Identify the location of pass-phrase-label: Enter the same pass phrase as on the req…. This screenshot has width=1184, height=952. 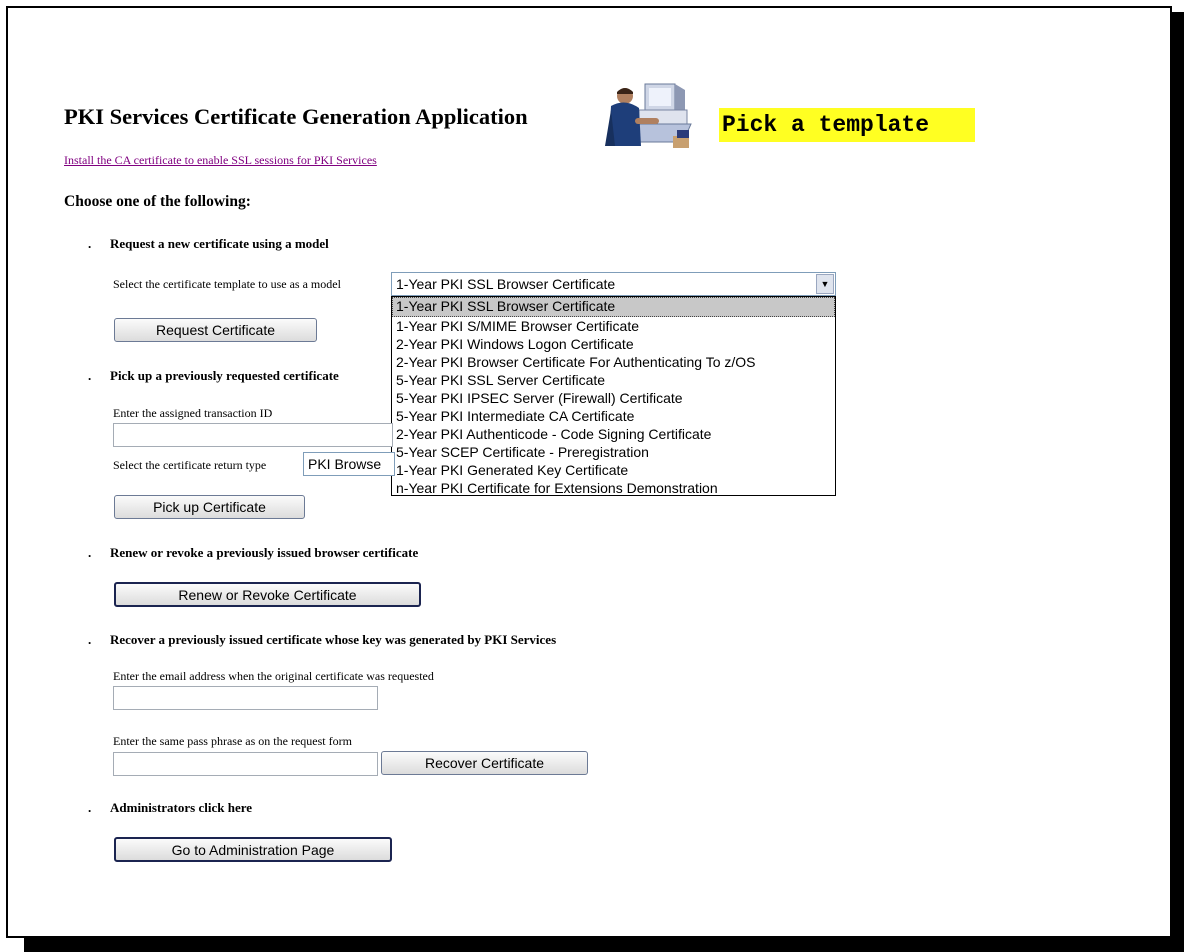
(232, 741).